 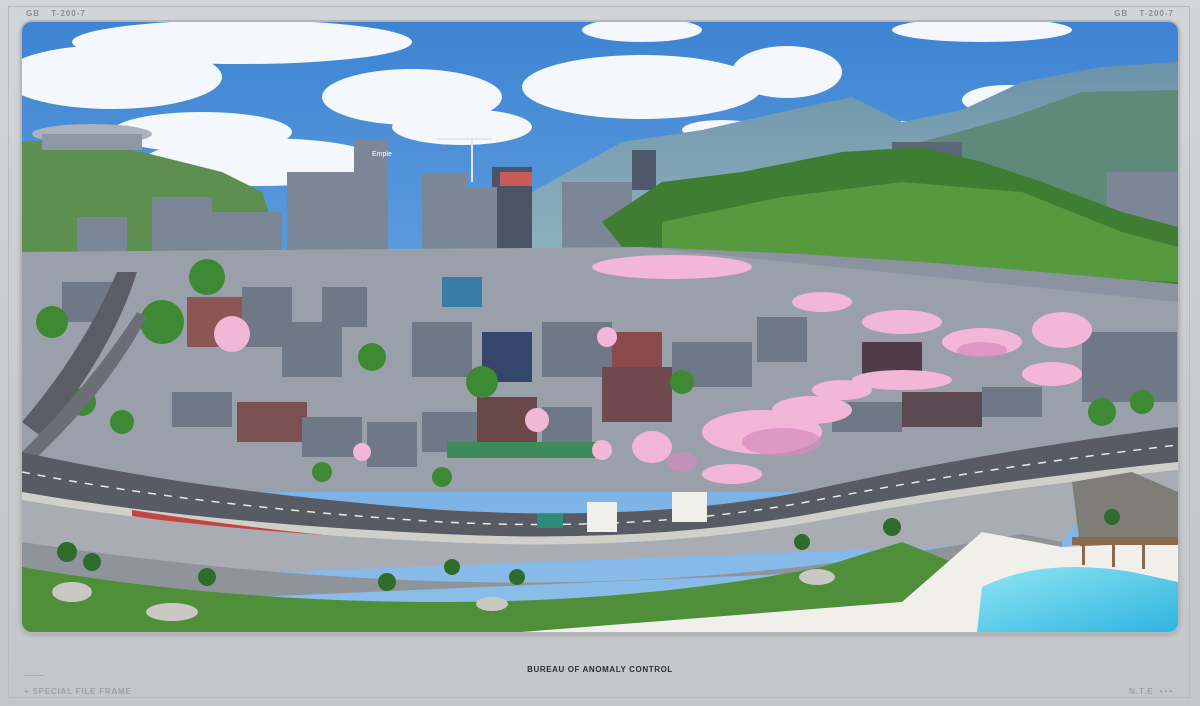 What do you see at coordinates (78, 691) in the screenshot?
I see `footer-left-text: + SPECIAL FILE FRAME` at bounding box center [78, 691].